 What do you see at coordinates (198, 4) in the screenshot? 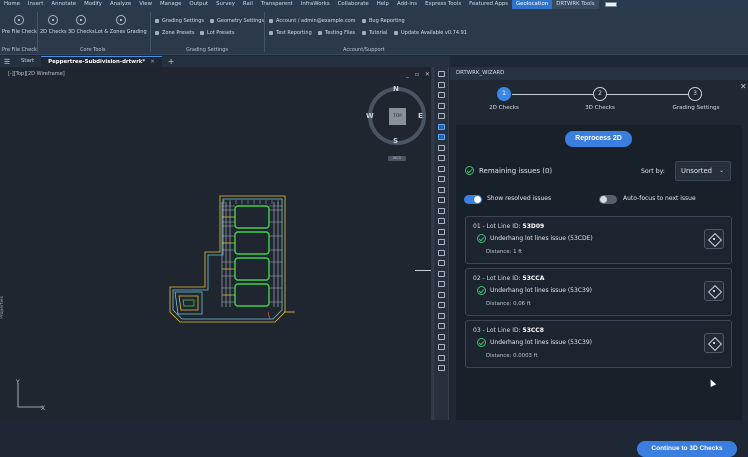
I see `menu-item-output: Output` at bounding box center [198, 4].